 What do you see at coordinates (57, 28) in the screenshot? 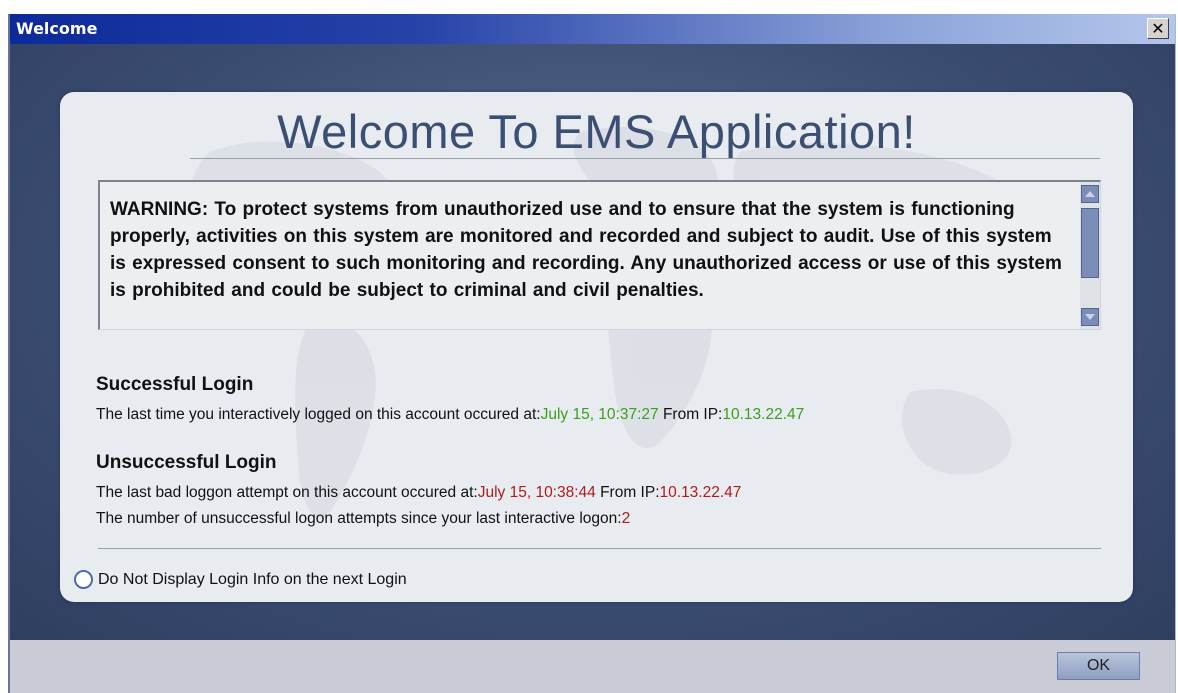
I see `window-title: Welcome` at bounding box center [57, 28].